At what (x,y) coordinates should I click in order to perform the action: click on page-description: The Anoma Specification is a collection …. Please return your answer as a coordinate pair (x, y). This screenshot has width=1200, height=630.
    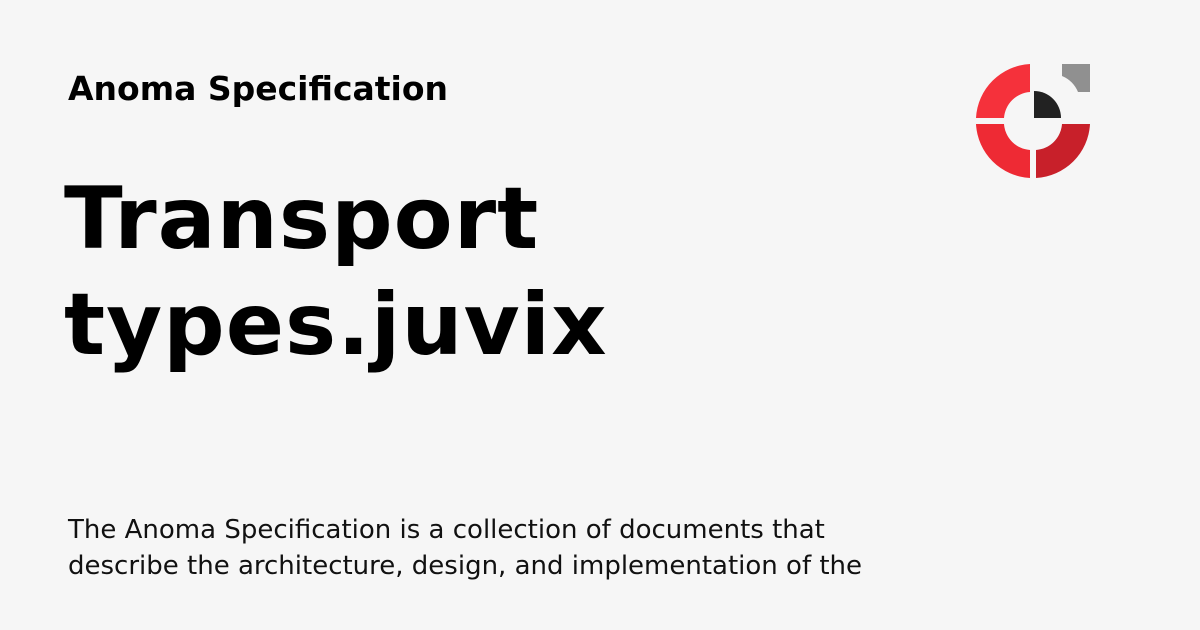
    Looking at the image, I should click on (478, 548).